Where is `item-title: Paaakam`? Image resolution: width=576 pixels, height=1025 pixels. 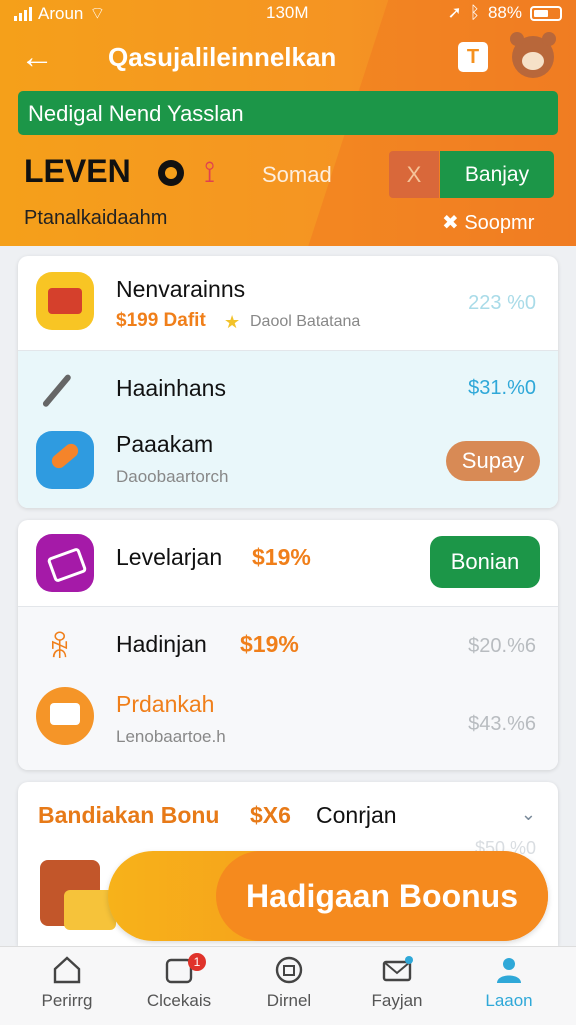
item-title: Paaakam is located at coordinates (165, 444).